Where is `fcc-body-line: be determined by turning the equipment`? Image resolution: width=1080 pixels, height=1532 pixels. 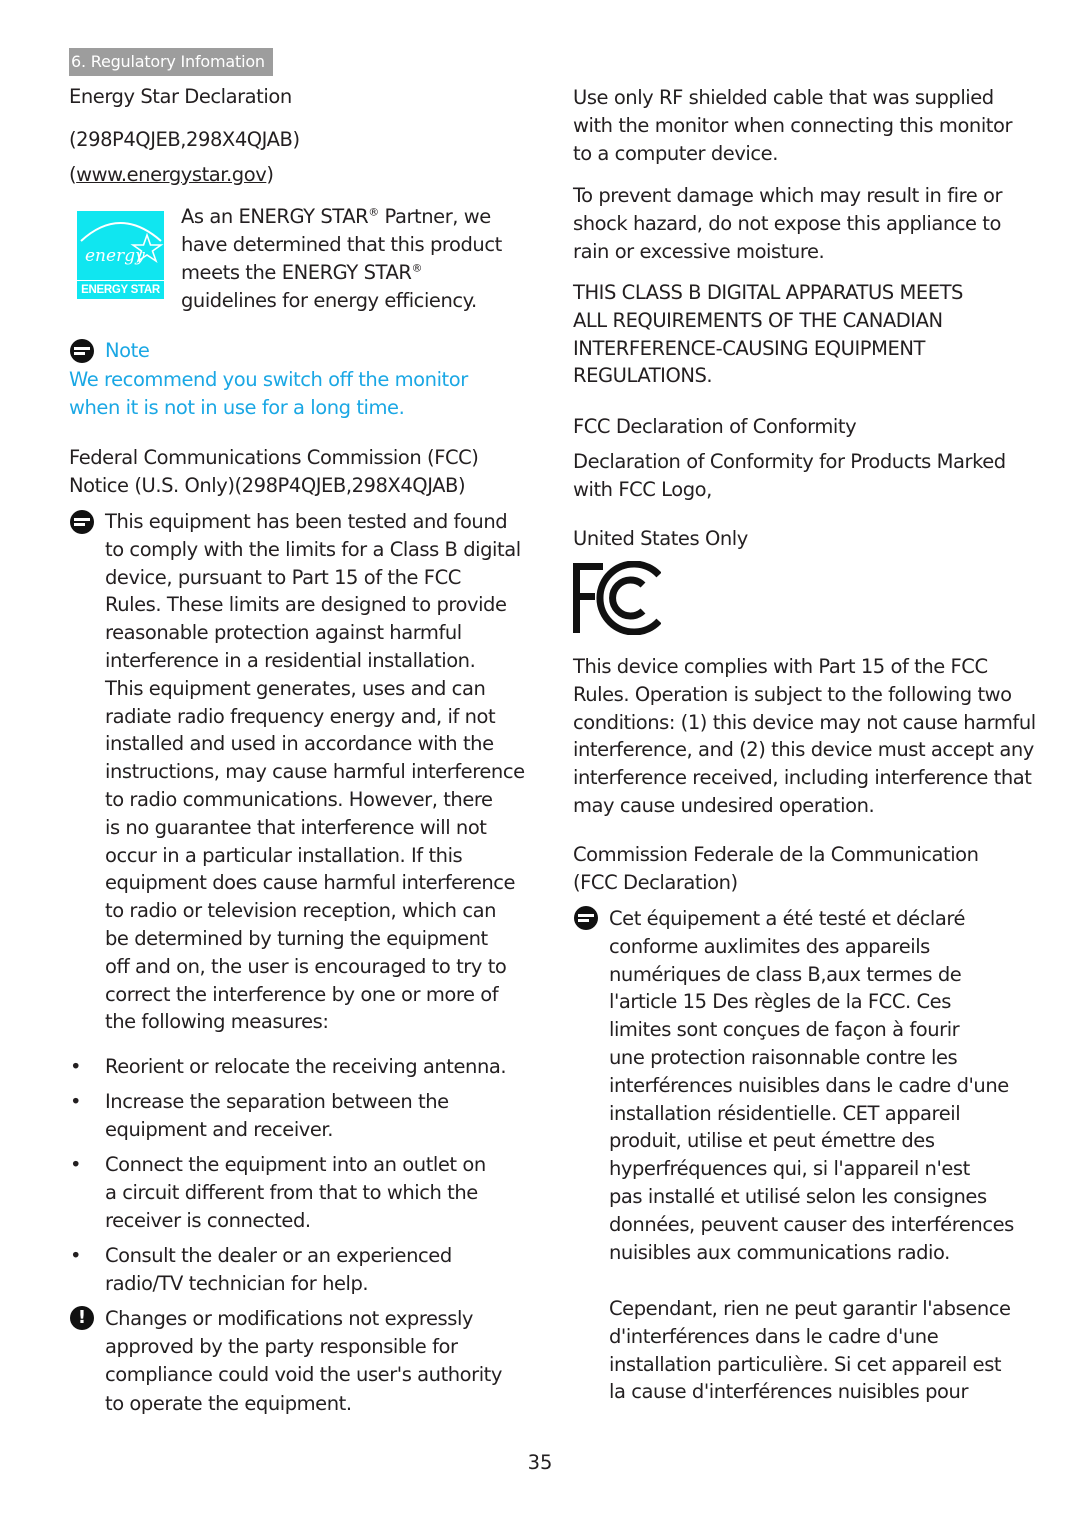 fcc-body-line: be determined by turning the equipment is located at coordinates (296, 938).